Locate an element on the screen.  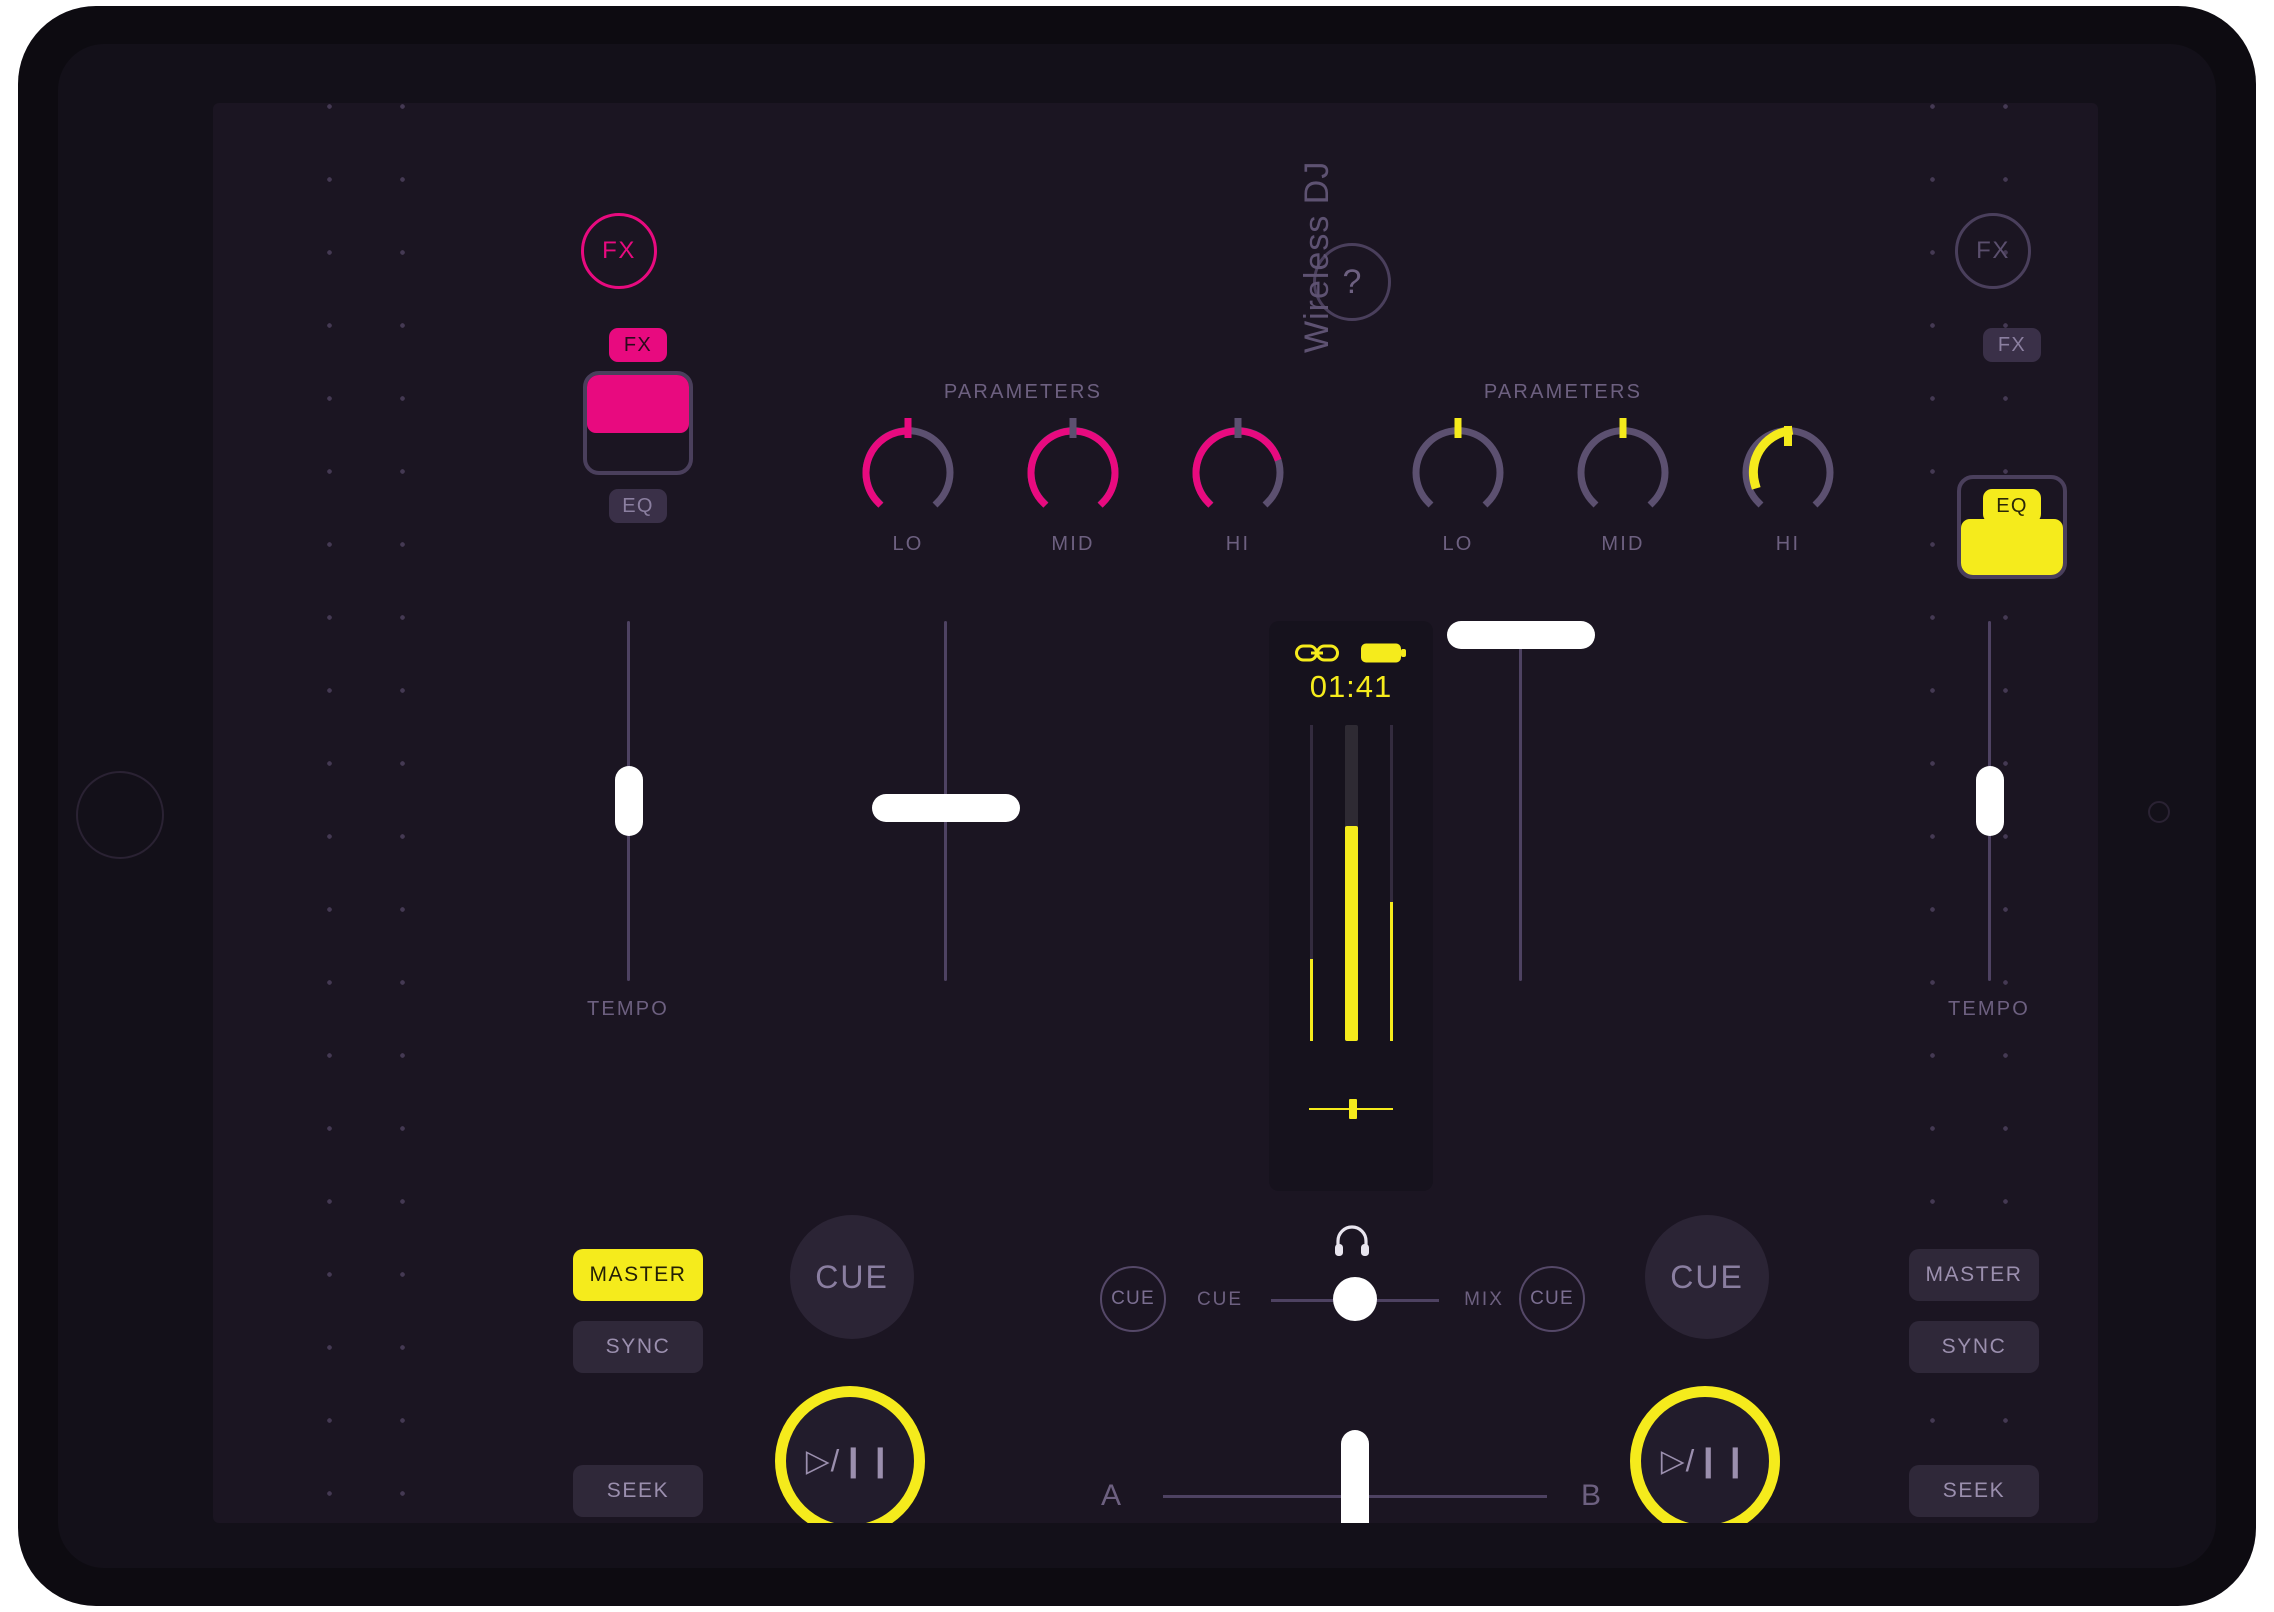
deck-a-fx-pad is located at coordinates (638, 423).